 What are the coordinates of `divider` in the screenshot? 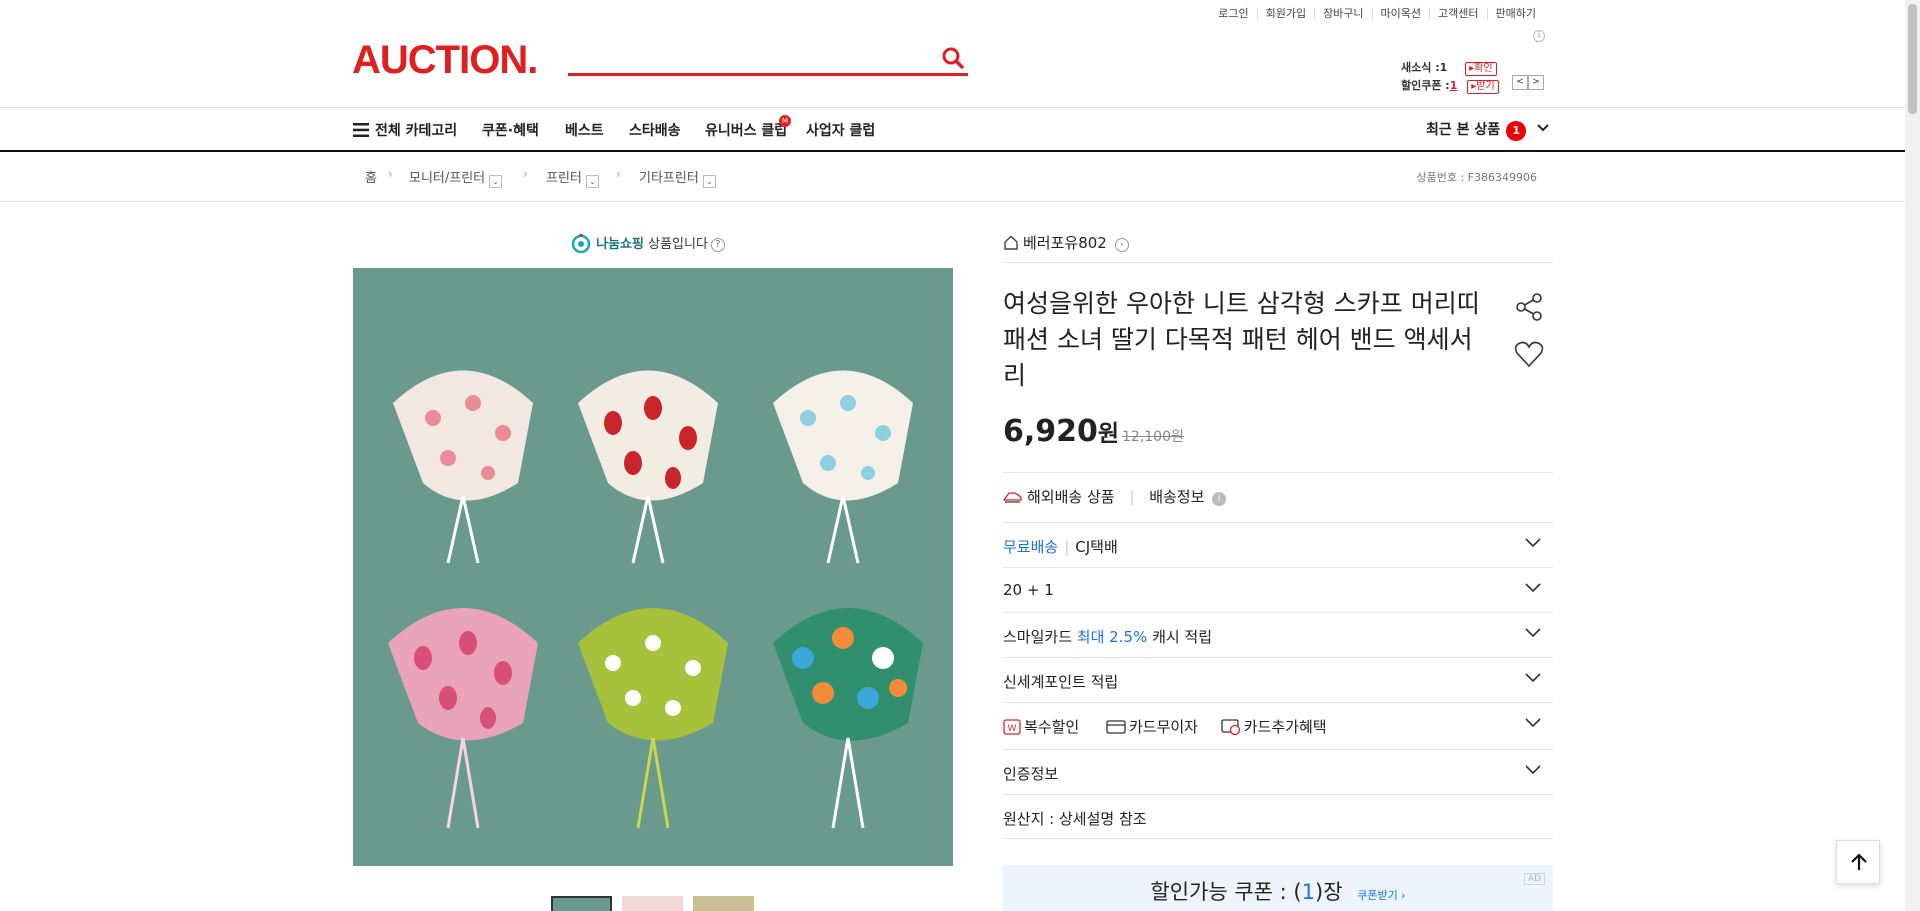 It's located at (1278, 262).